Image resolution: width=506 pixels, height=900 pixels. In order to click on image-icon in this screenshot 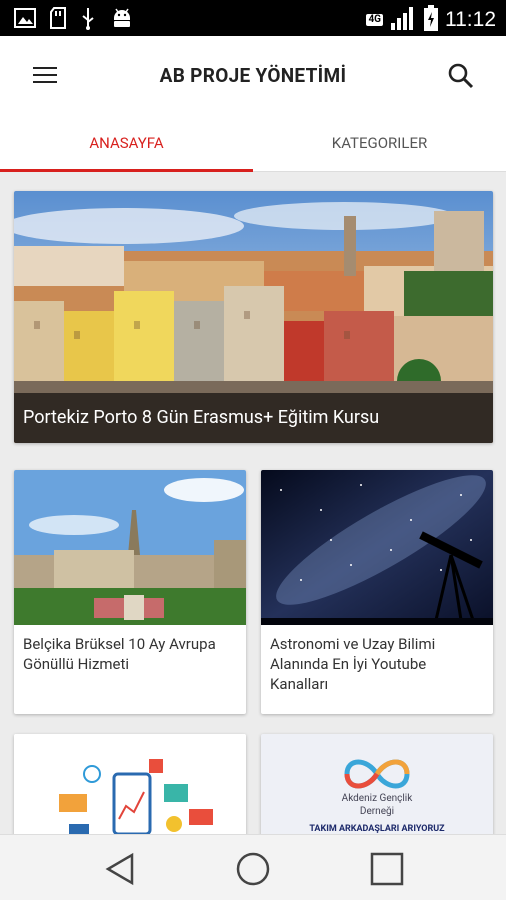, I will do `click(25, 20)`.